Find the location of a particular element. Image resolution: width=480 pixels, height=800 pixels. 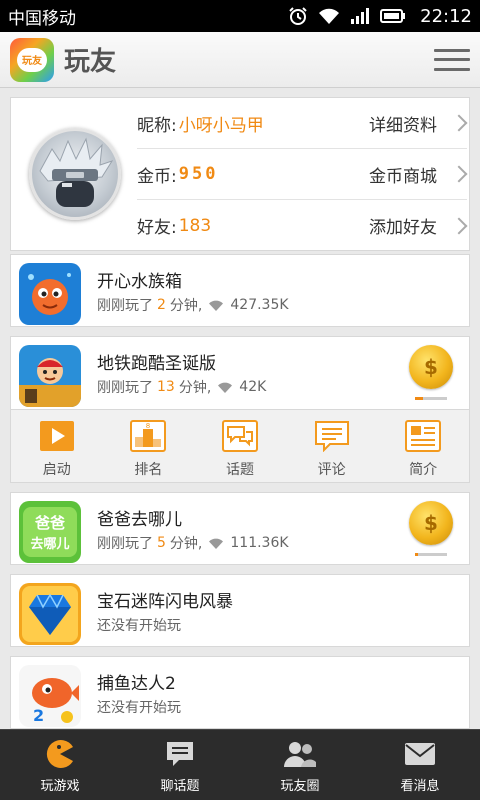

game-list-item: 爸爸 去哪儿 爸爸去哪儿 刚刚玩了 5 分钟, 111.36K $ is located at coordinates (240, 528).